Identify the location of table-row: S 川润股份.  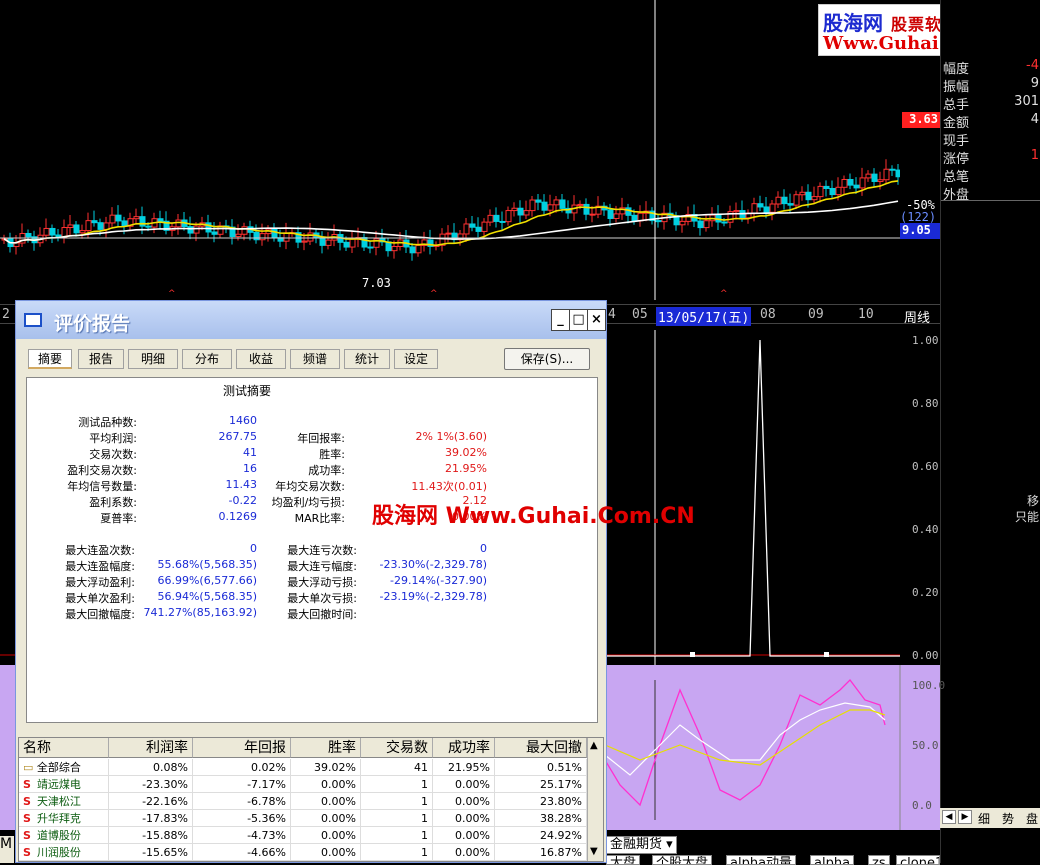
(64, 852).